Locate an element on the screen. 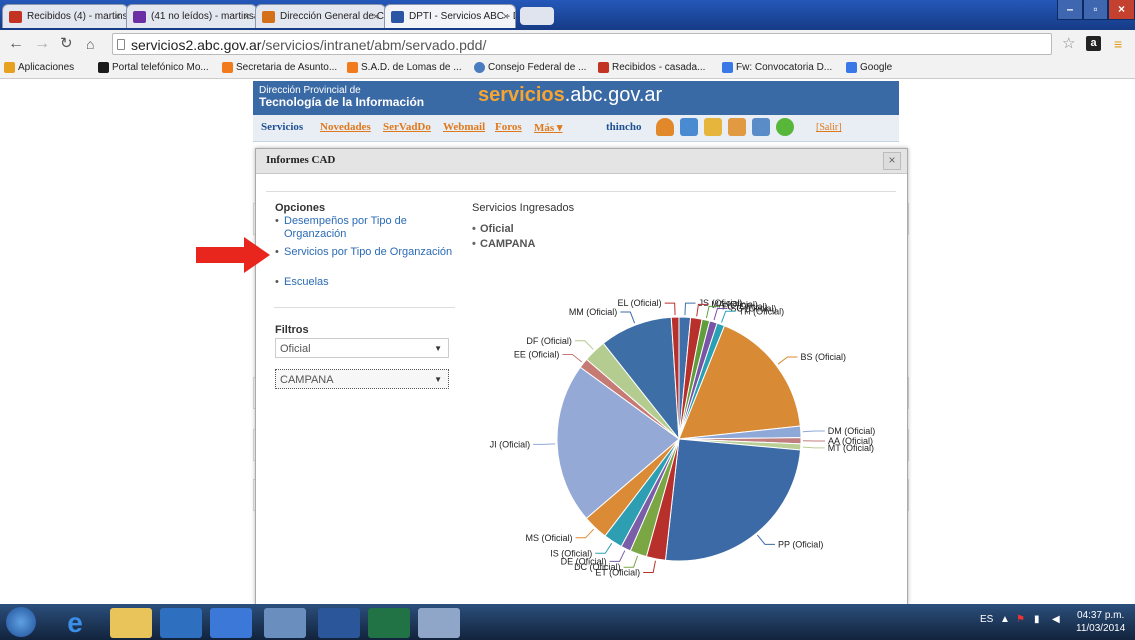 Image resolution: width=1135 pixels, height=640 pixels. pie-slice-label: TH (Oficial) is located at coordinates (762, 311).